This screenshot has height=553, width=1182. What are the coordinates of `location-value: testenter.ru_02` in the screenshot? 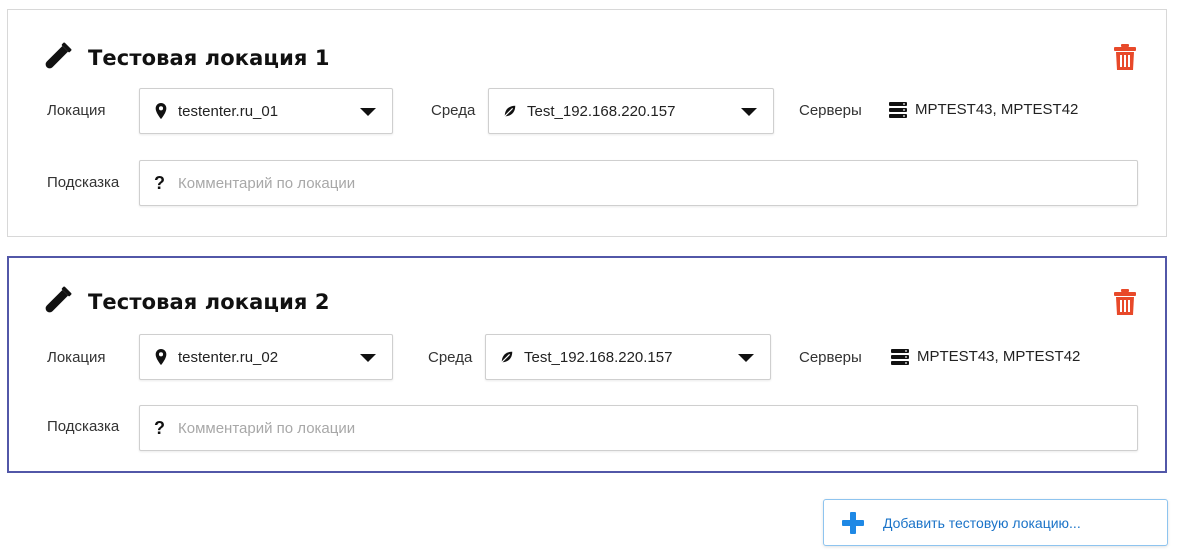 It's located at (228, 357).